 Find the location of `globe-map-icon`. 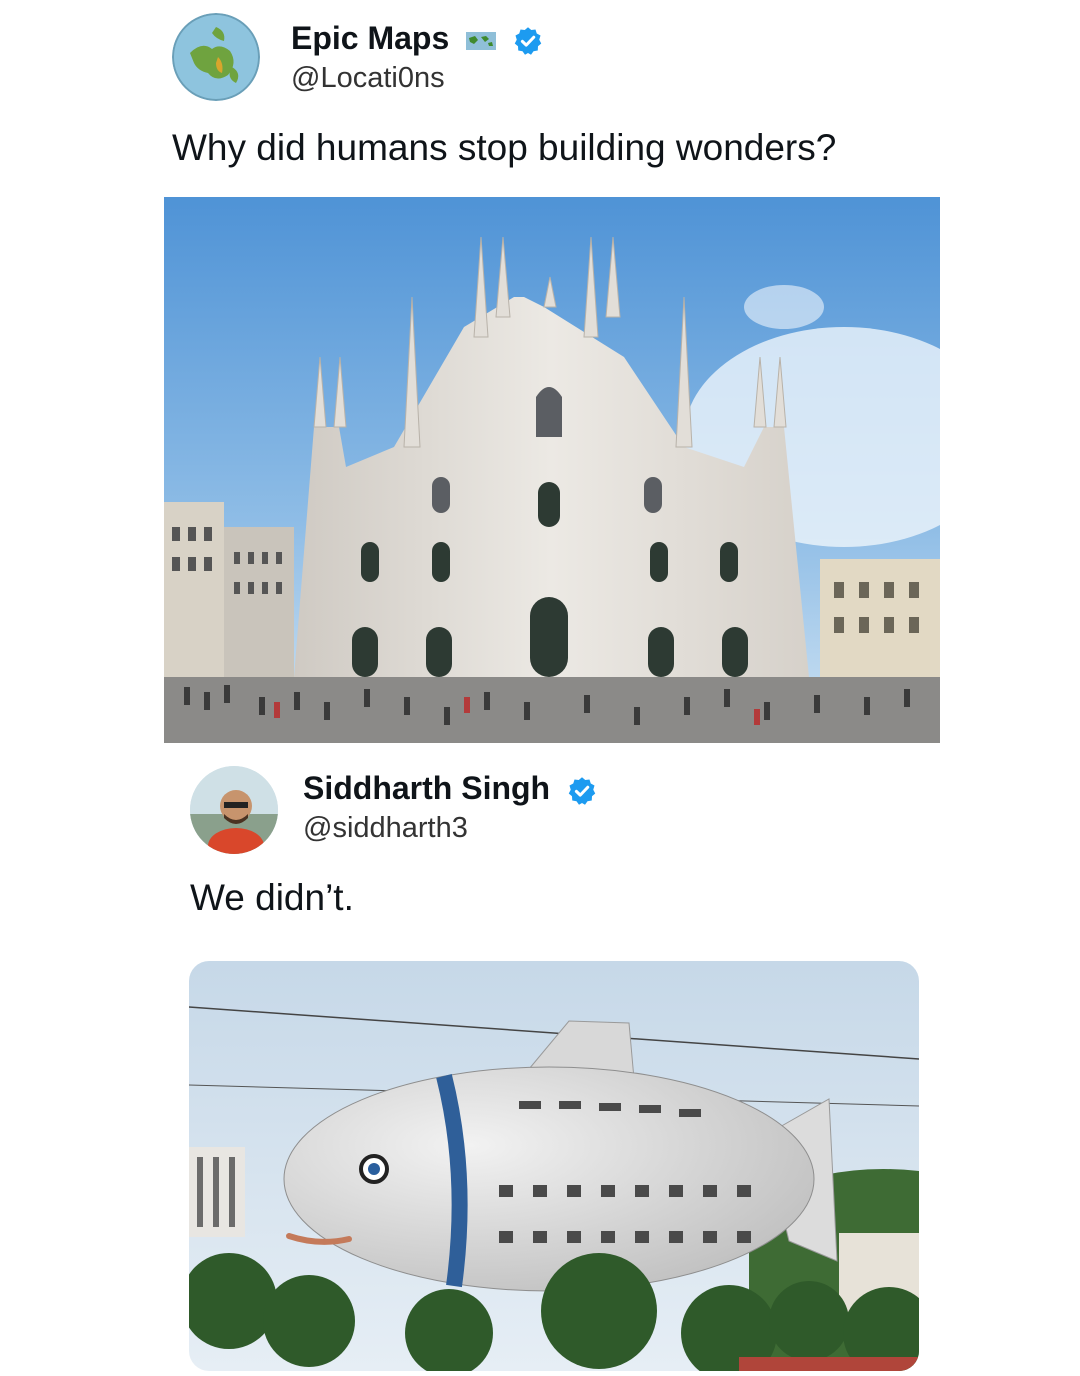

globe-map-icon is located at coordinates (216, 57).